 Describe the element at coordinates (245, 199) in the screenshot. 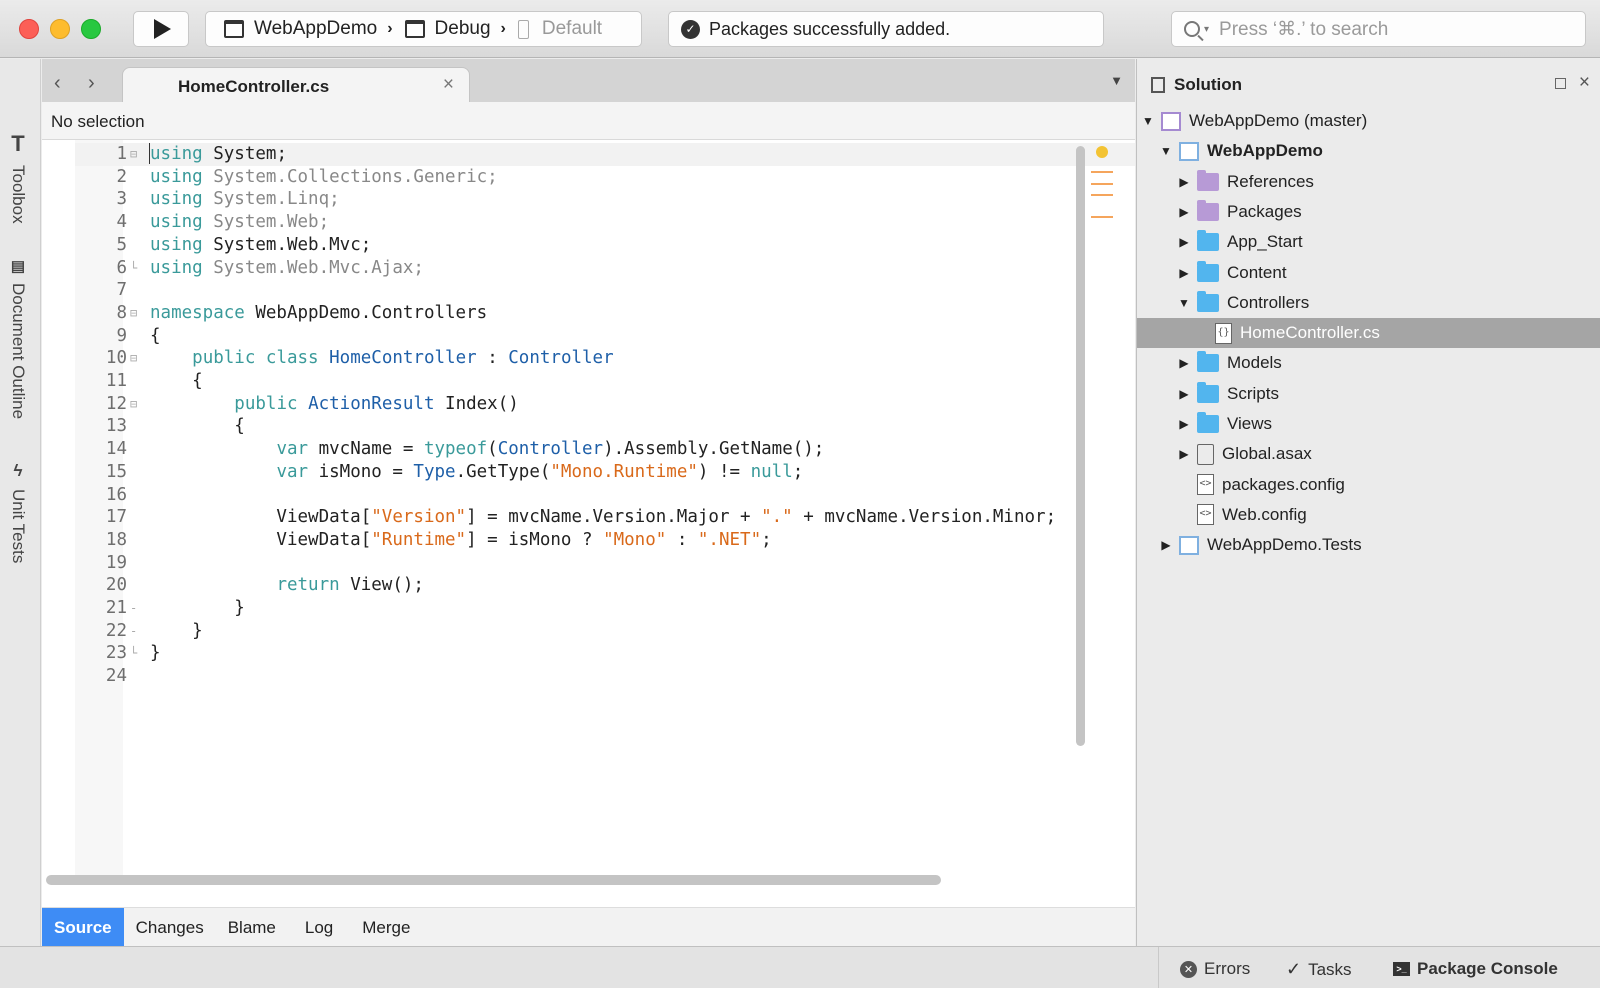

I see `code-text: using System.Linq;` at that location.